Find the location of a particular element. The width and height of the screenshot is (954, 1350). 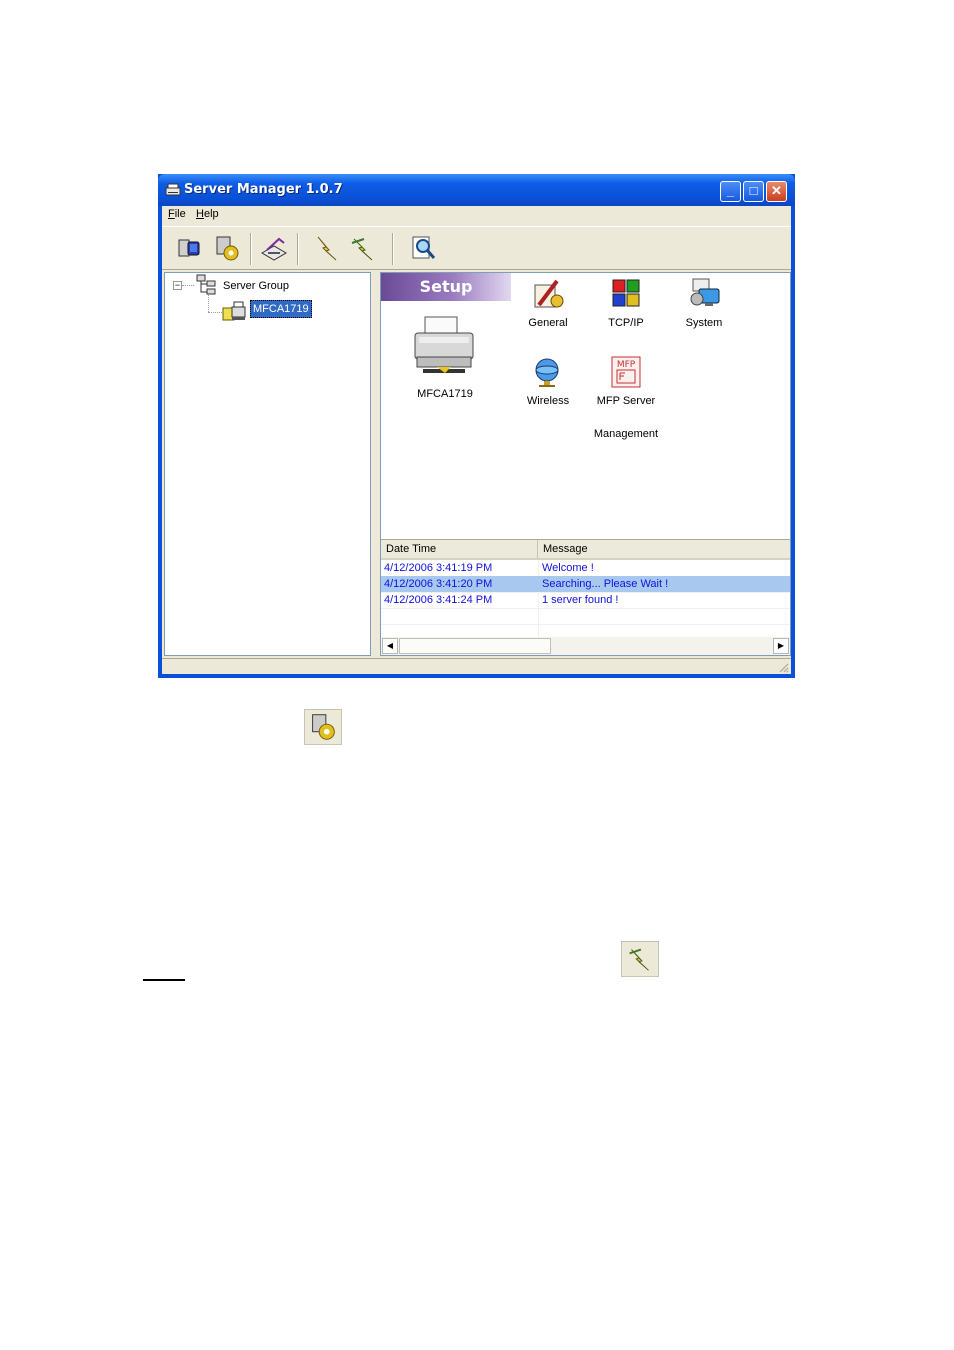

server-settings-button is located at coordinates (227, 248).